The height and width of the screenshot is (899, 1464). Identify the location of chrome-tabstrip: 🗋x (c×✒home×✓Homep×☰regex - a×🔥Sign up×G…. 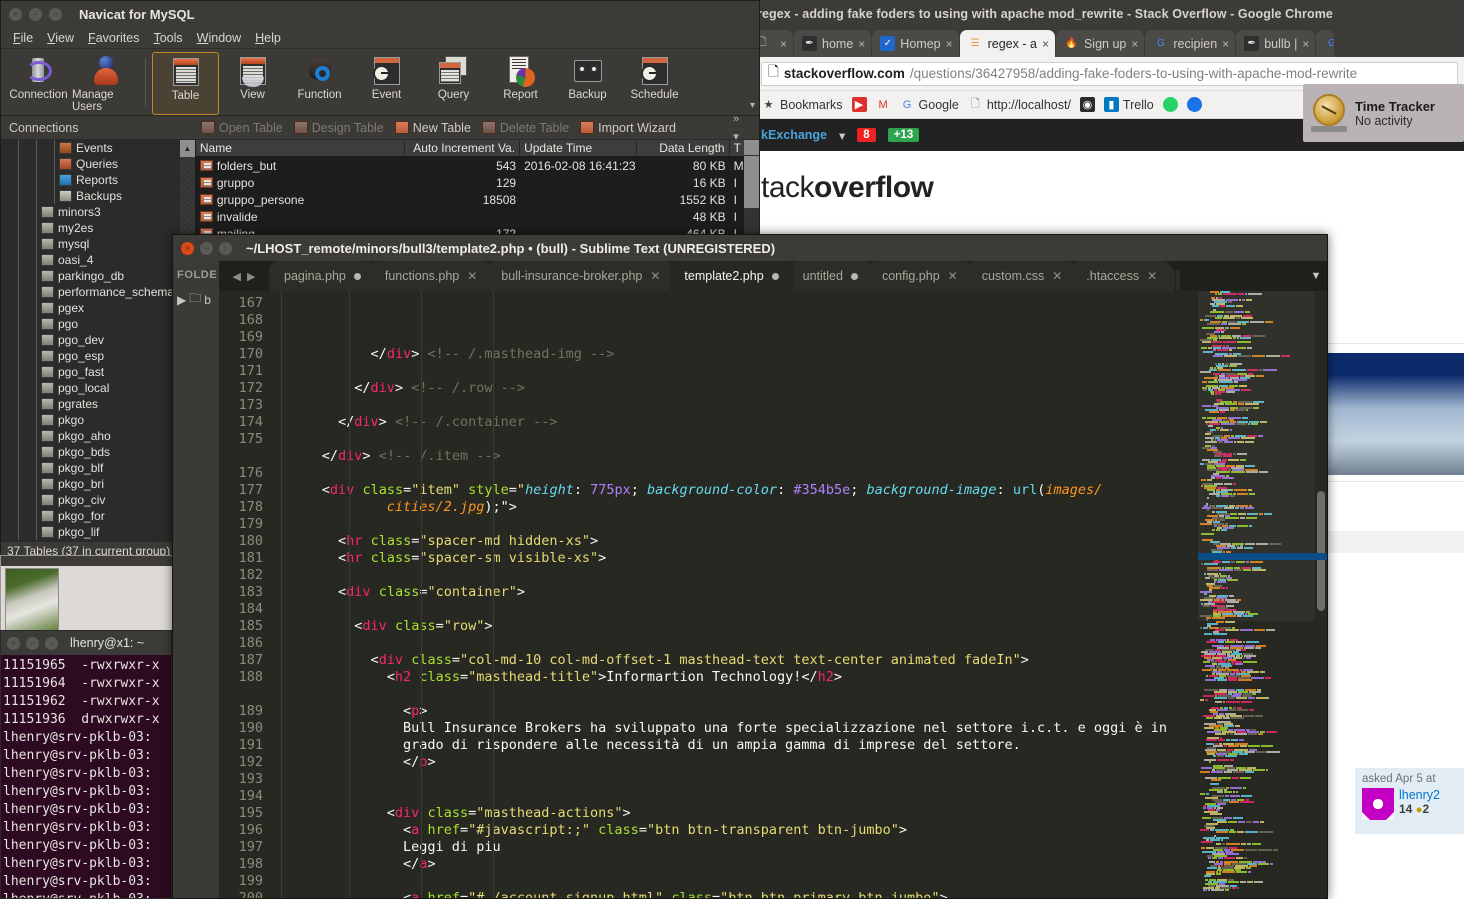
(1109, 42).